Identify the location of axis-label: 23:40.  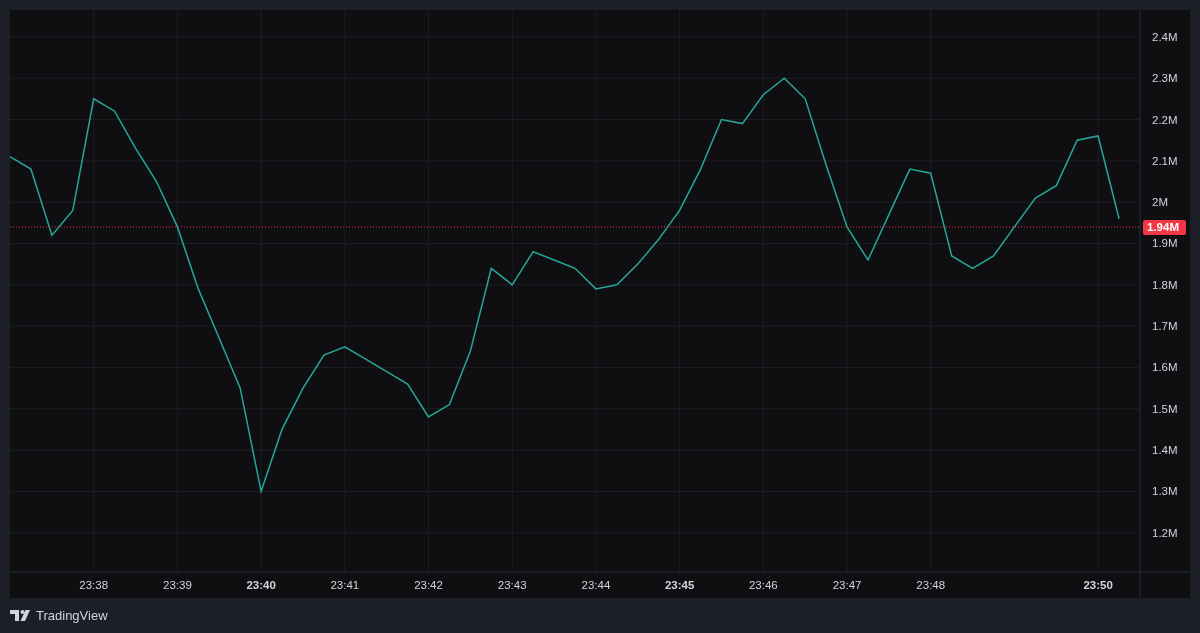
(261, 585).